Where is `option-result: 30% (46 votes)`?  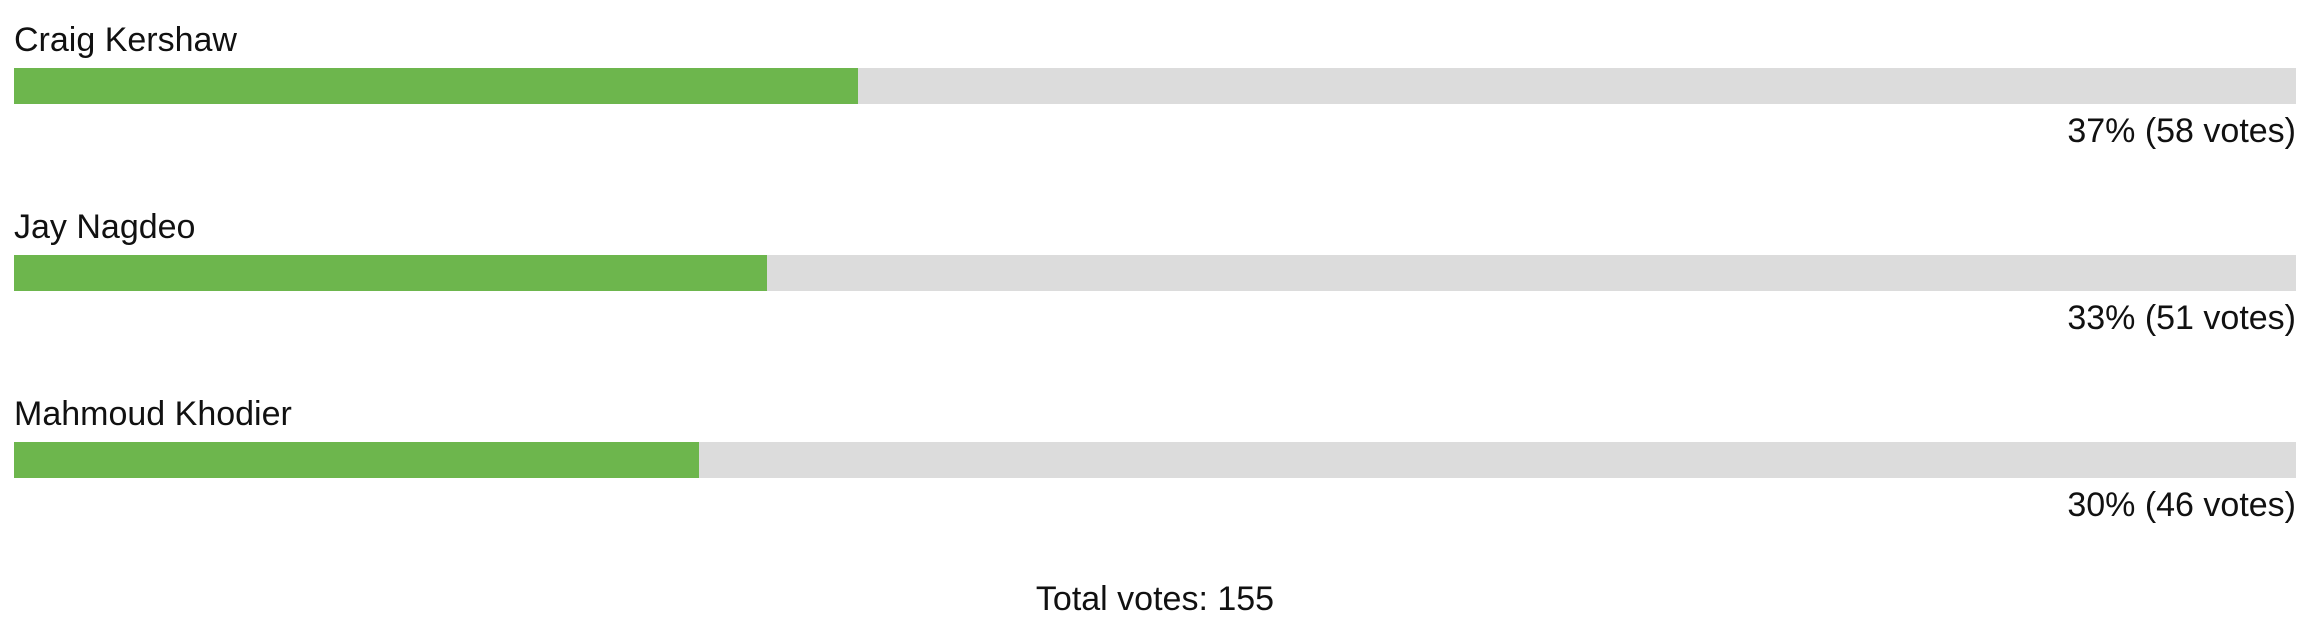 option-result: 30% (46 votes) is located at coordinates (2181, 505).